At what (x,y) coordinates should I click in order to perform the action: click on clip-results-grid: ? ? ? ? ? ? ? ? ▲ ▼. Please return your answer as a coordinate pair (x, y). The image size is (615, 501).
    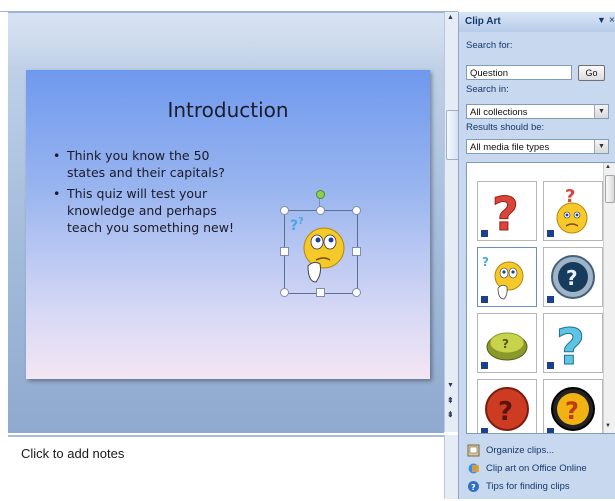
    Looking at the image, I should click on (540, 298).